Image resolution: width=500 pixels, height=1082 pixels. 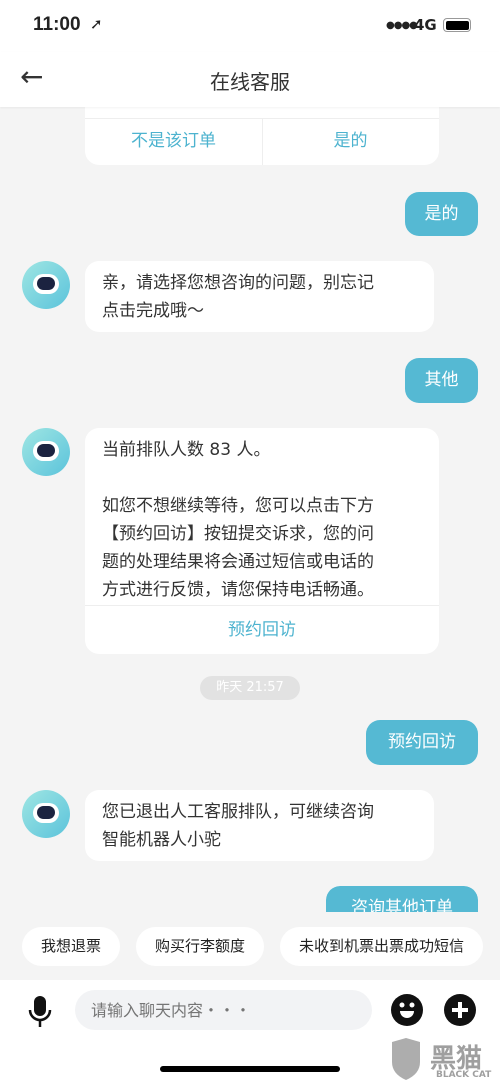 What do you see at coordinates (238, 506) in the screenshot?
I see `message-line: 如您不想继续等待，您可以点击下方` at bounding box center [238, 506].